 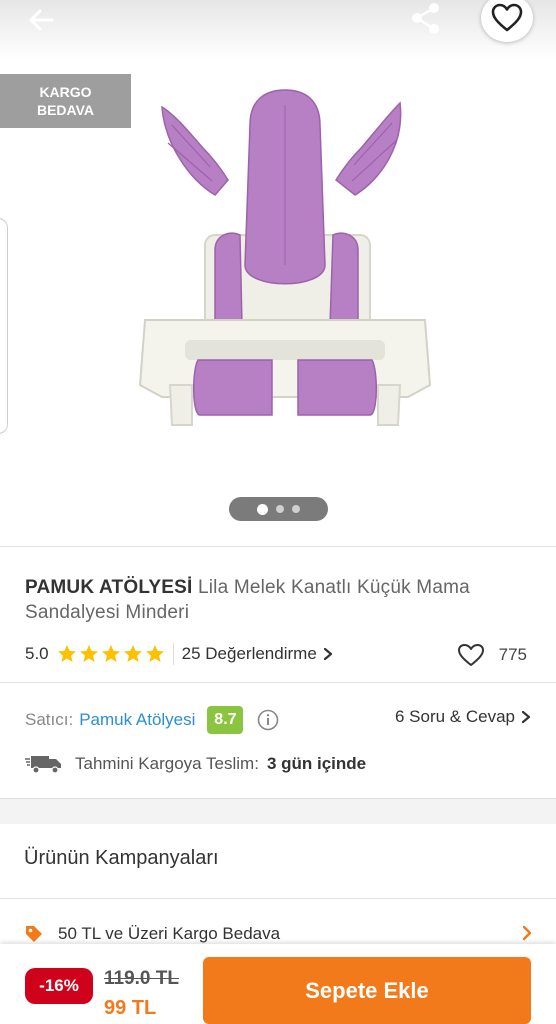 I want to click on purchase-bar: -16% 119.0 TL 99 TL Sepete Ekle, so click(x=278, y=984).